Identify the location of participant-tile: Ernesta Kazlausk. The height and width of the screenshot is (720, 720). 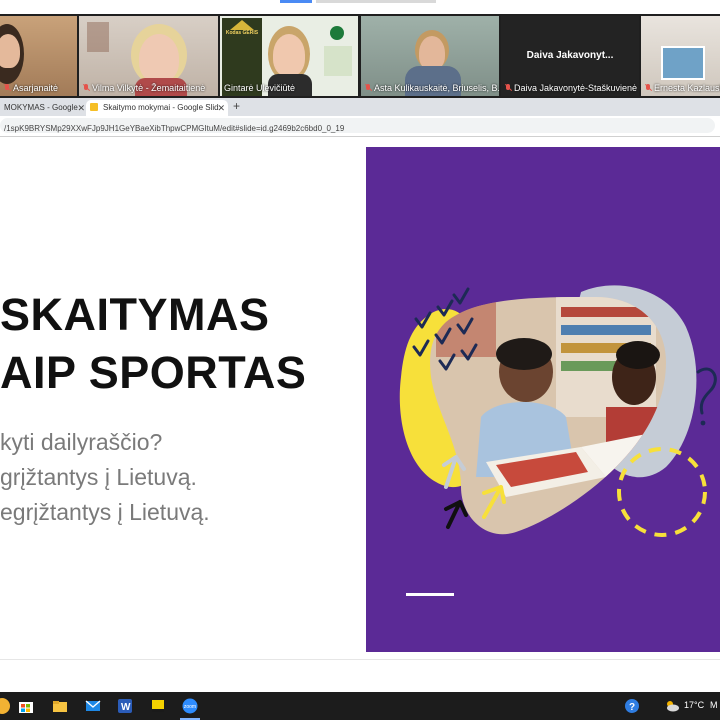
(680, 56).